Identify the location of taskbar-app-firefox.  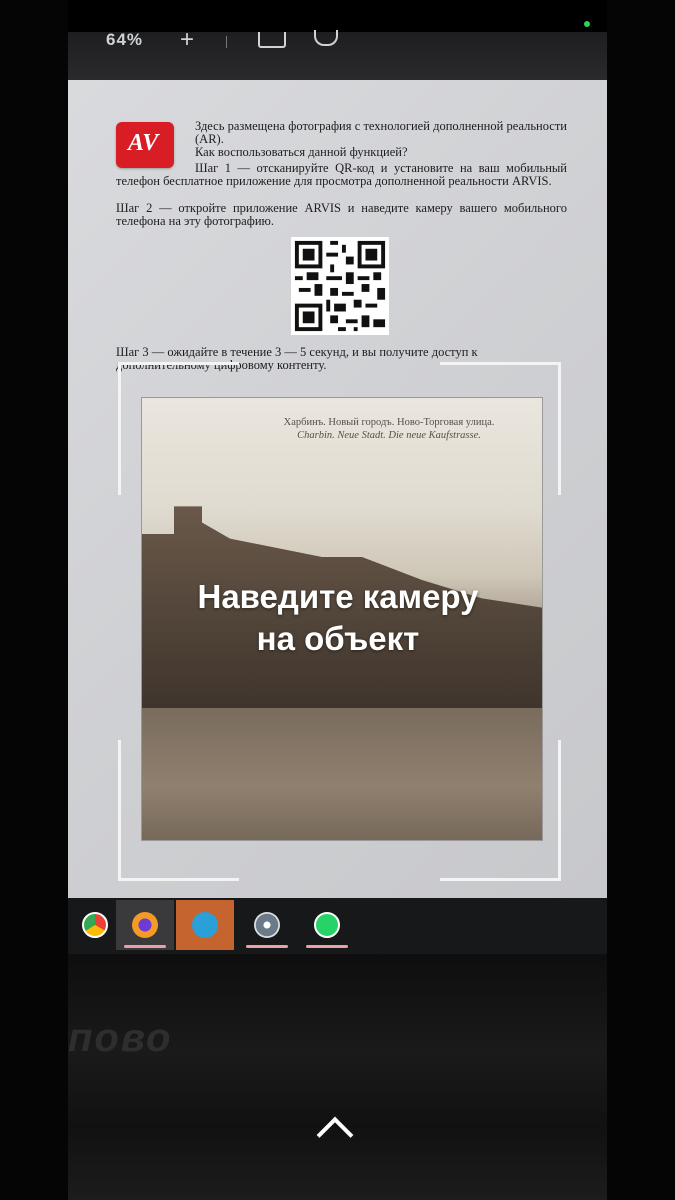
(145, 925).